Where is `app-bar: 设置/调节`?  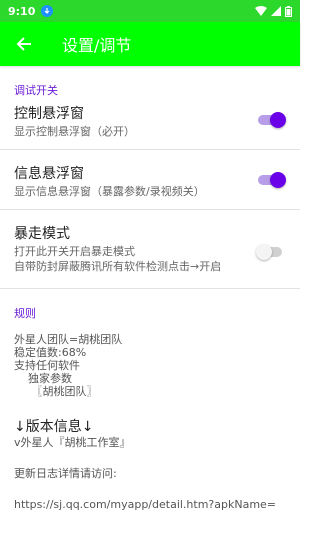
app-bar: 设置/调节 is located at coordinates (150, 44).